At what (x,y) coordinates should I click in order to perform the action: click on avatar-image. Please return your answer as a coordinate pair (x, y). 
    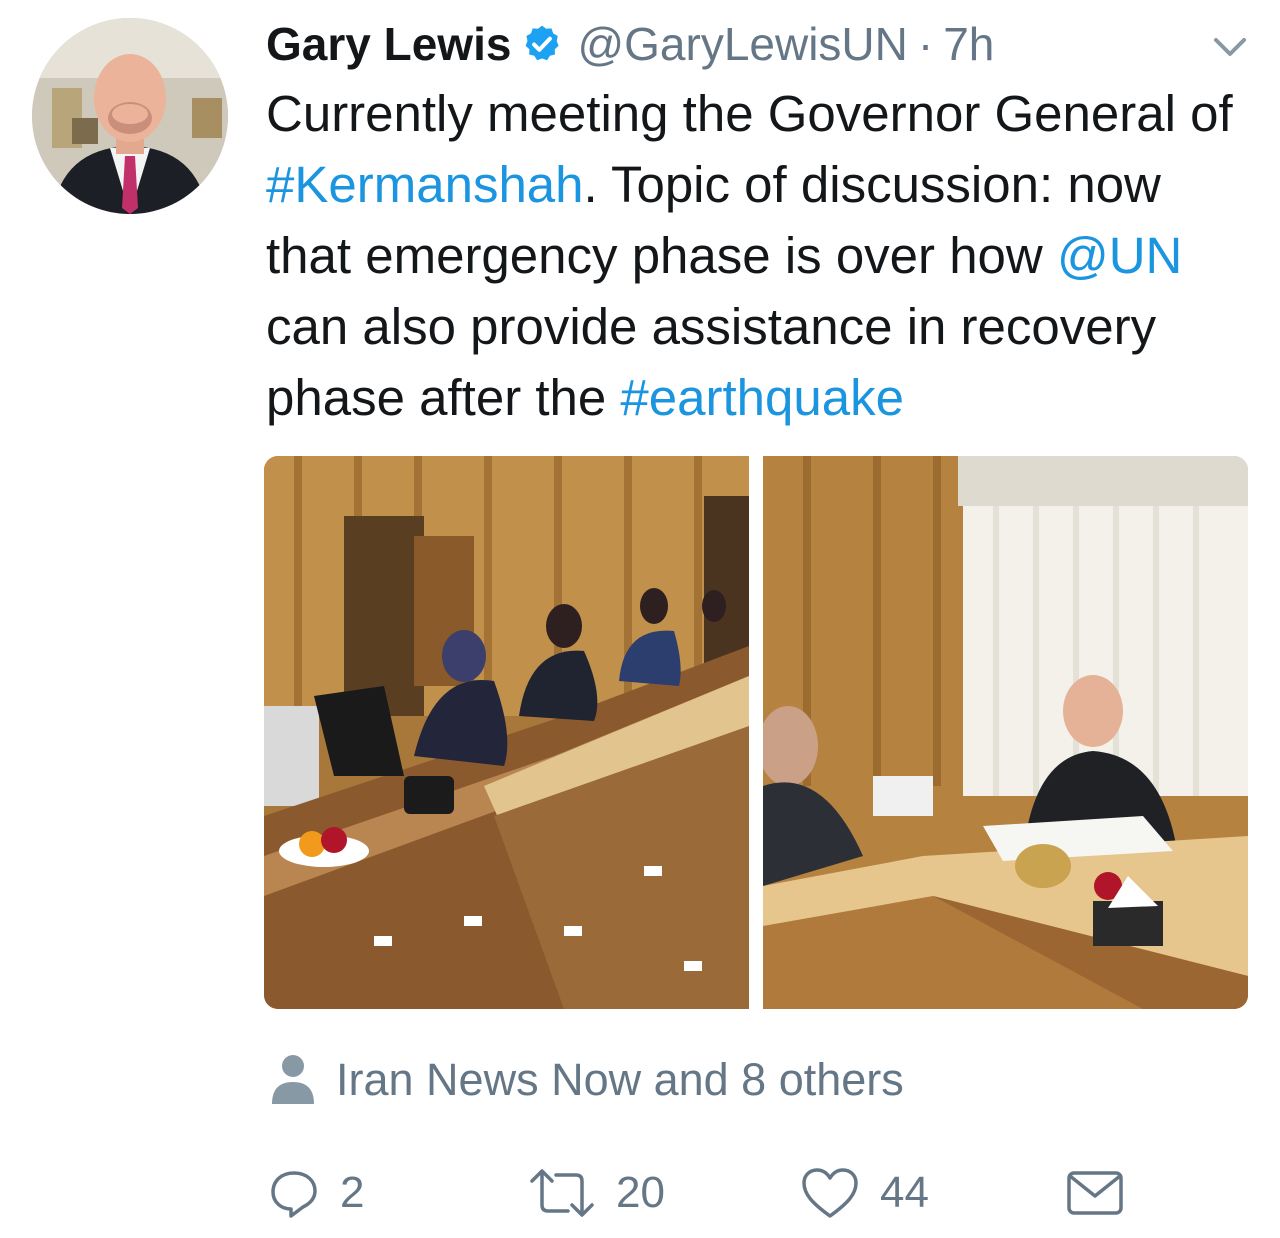
    Looking at the image, I should click on (130, 116).